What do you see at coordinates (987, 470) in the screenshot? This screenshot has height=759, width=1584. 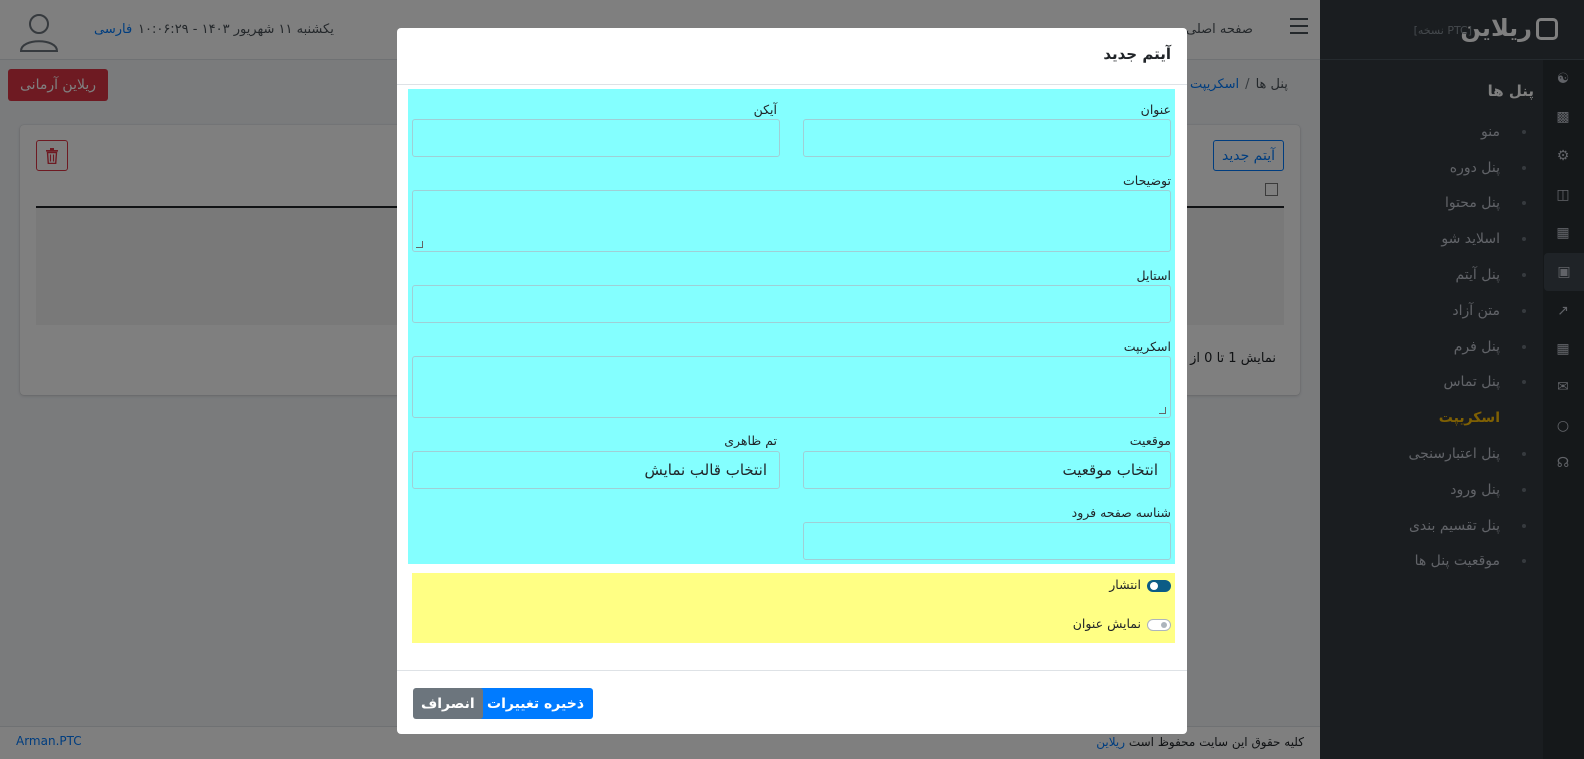 I see `position-select: انتخاب موقعیت` at bounding box center [987, 470].